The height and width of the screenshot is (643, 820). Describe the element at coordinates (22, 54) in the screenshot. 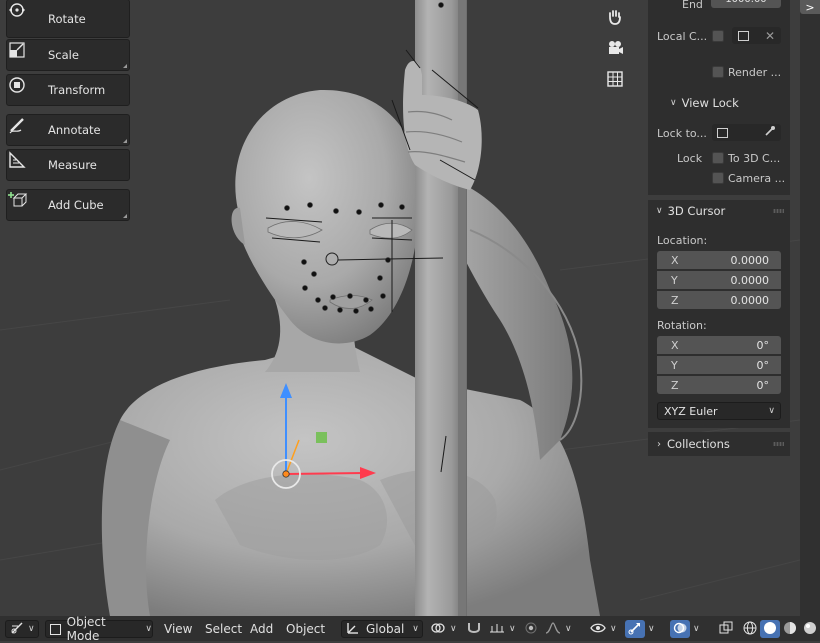

I see `scale-icon` at that location.